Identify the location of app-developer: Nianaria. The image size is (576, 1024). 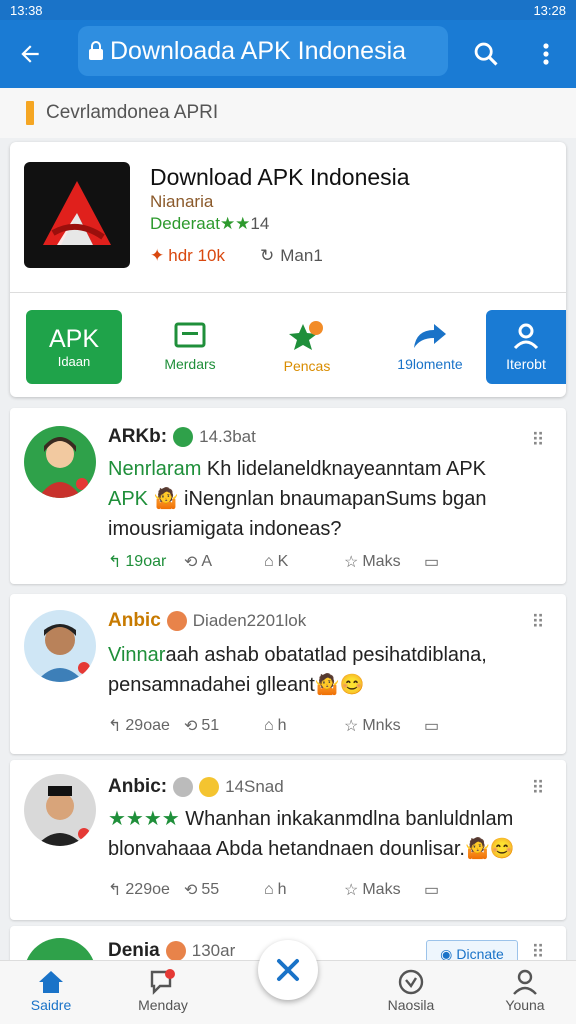
(181, 202).